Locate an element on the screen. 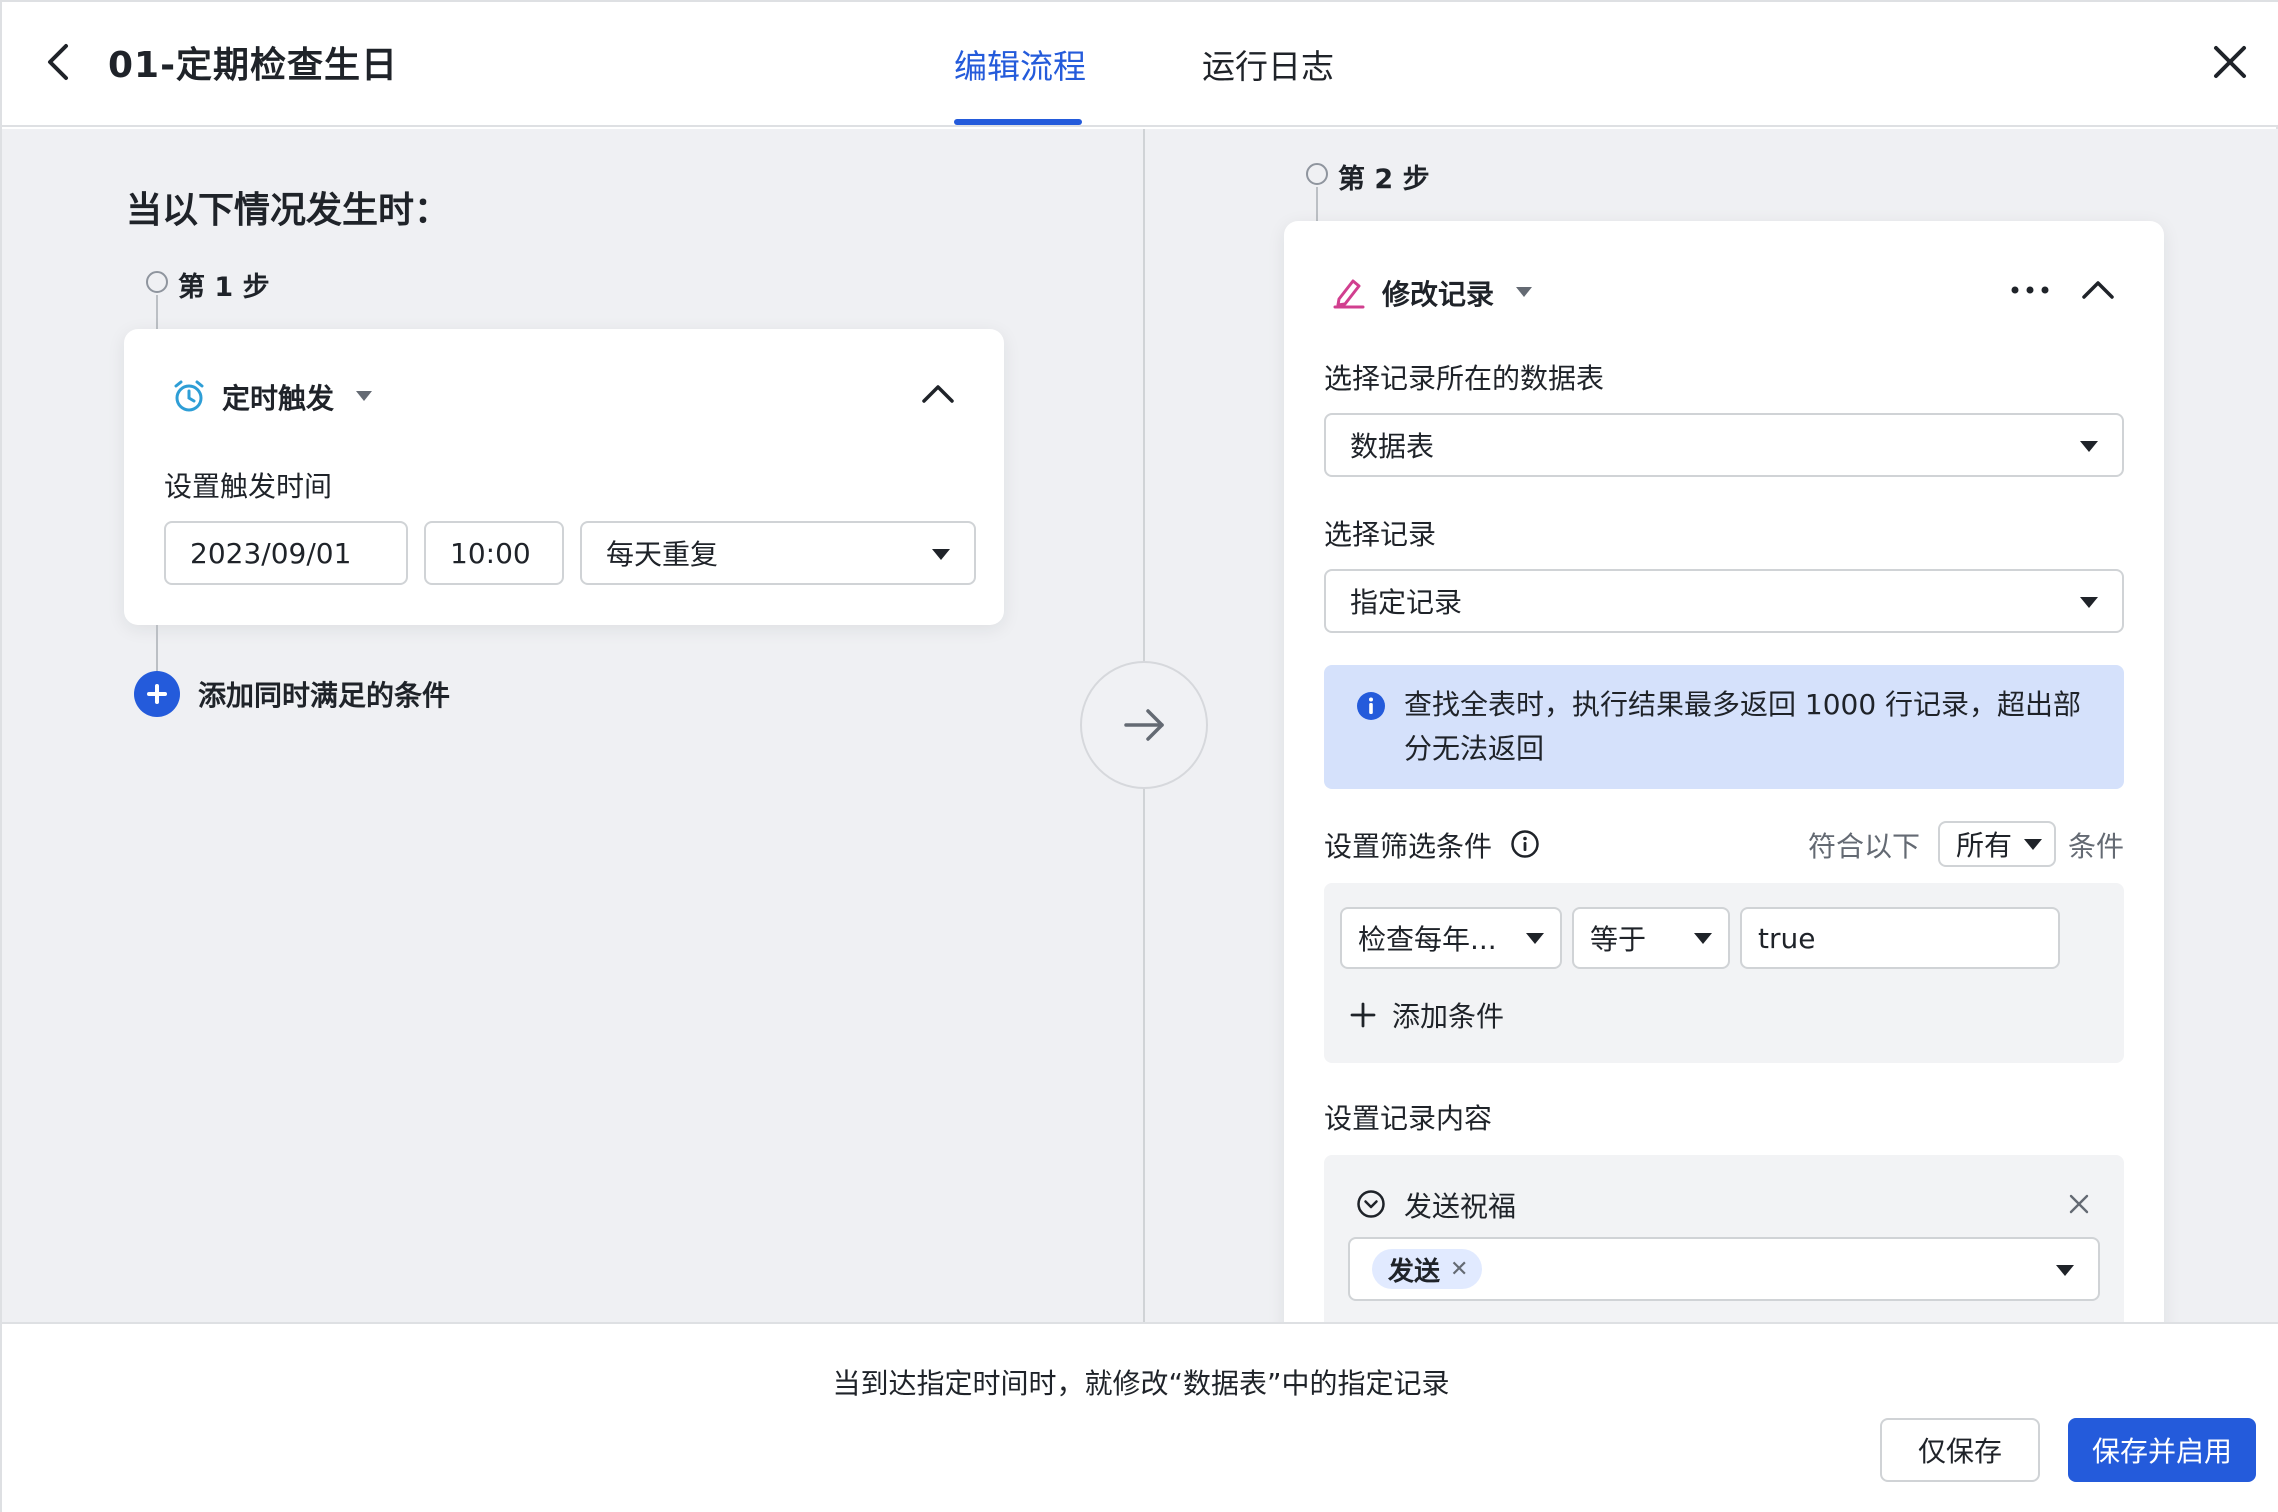  match-mode-value: 所有 is located at coordinates (1984, 845).